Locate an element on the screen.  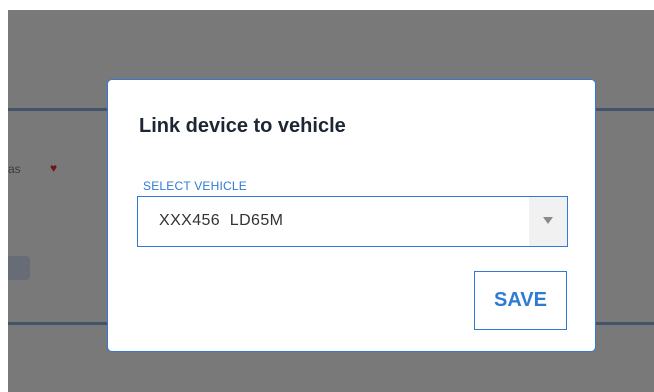
vehicle-select: XXX456 LD65M is located at coordinates (352, 221).